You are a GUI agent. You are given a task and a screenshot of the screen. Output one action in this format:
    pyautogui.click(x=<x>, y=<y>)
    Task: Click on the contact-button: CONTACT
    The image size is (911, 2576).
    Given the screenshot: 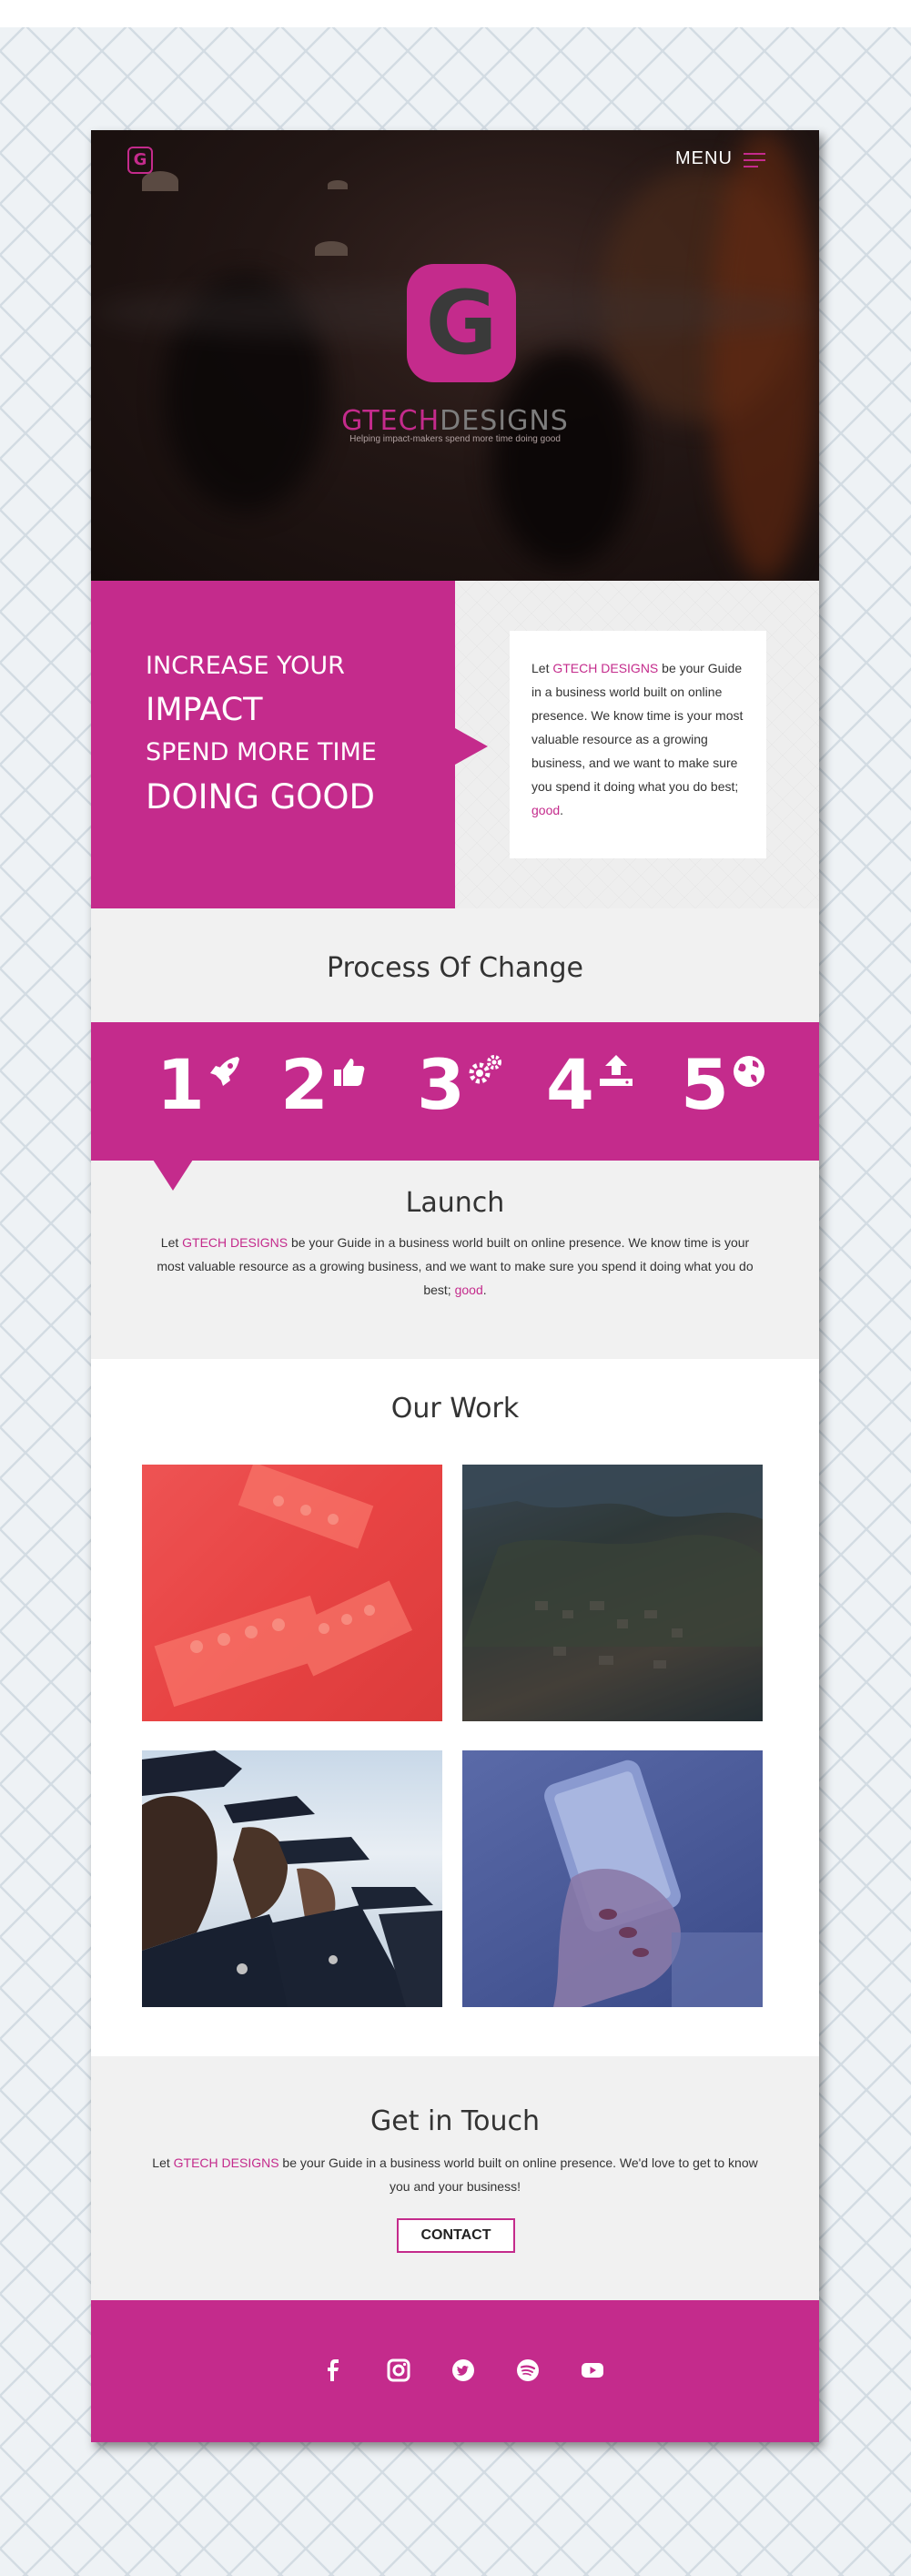 What is the action you would take?
    pyautogui.click(x=456, y=2235)
    